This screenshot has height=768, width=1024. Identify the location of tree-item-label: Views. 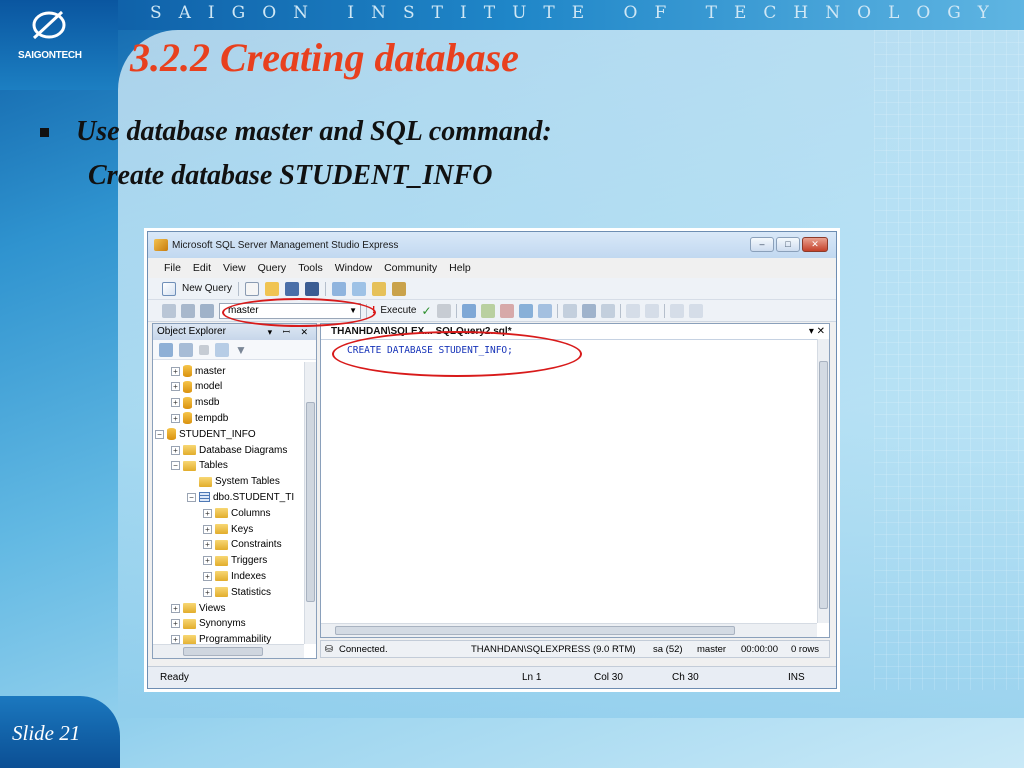
(212, 608).